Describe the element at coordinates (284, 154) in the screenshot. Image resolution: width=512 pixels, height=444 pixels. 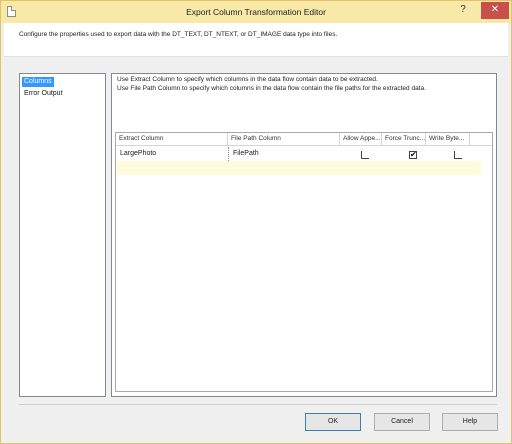
I see `file-path-column-cell: FilePath` at that location.